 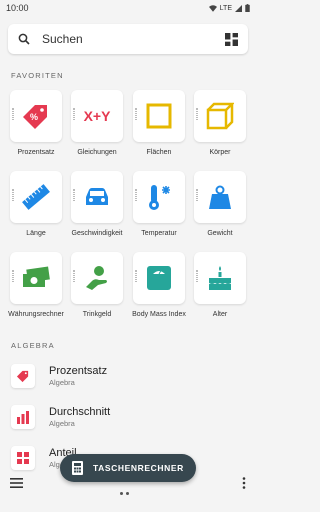 What do you see at coordinates (36, 314) in the screenshot?
I see `tile-label: Währungsrechner` at bounding box center [36, 314].